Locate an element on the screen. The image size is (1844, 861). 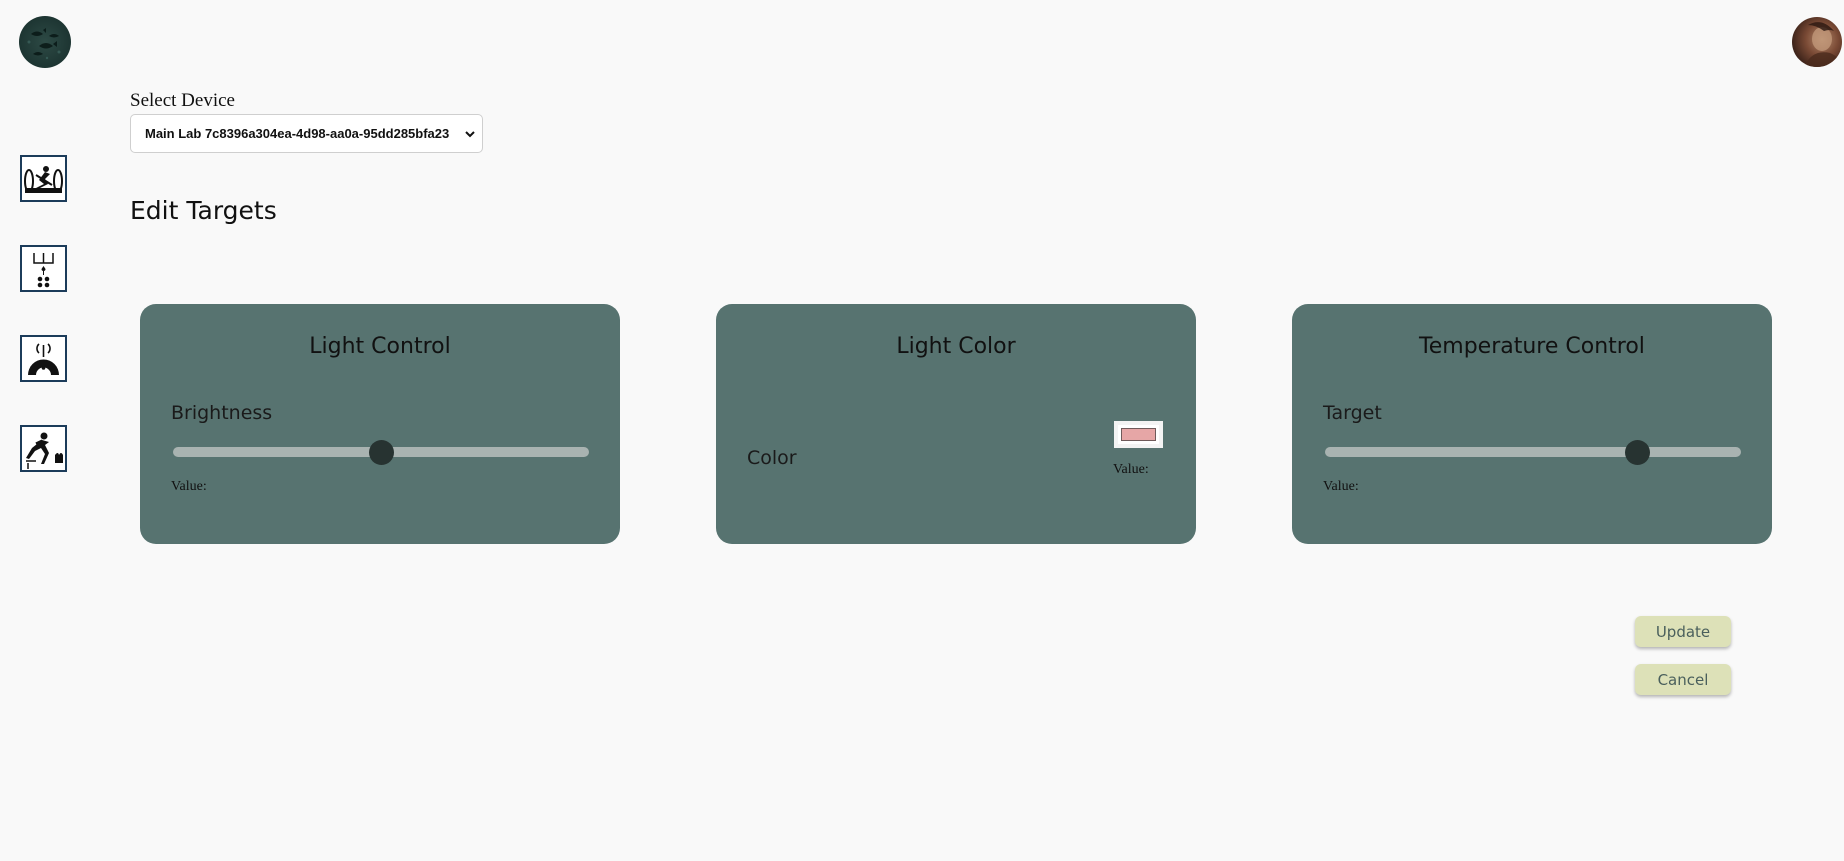
color-picker is located at coordinates (1138, 434).